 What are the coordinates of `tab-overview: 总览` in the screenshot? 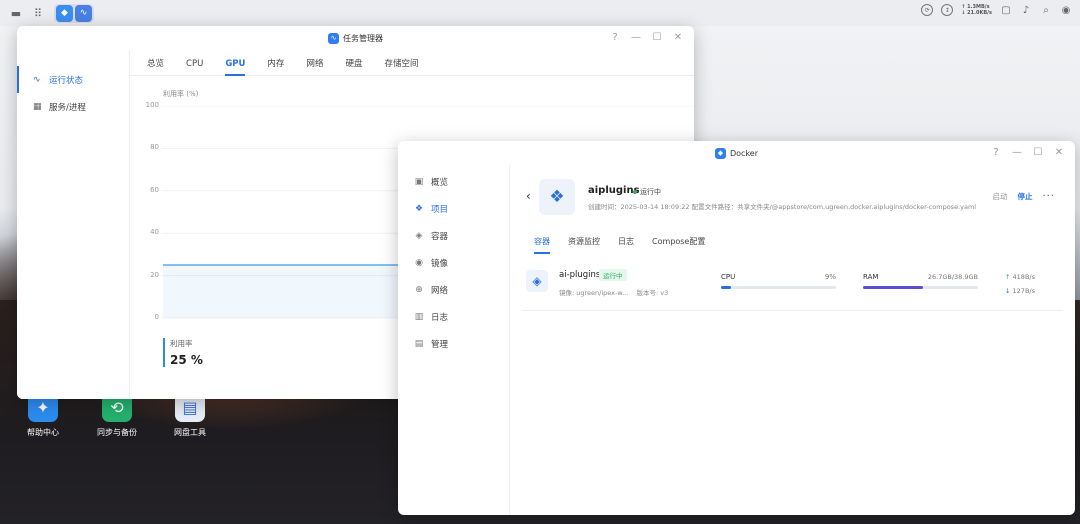 It's located at (155, 63).